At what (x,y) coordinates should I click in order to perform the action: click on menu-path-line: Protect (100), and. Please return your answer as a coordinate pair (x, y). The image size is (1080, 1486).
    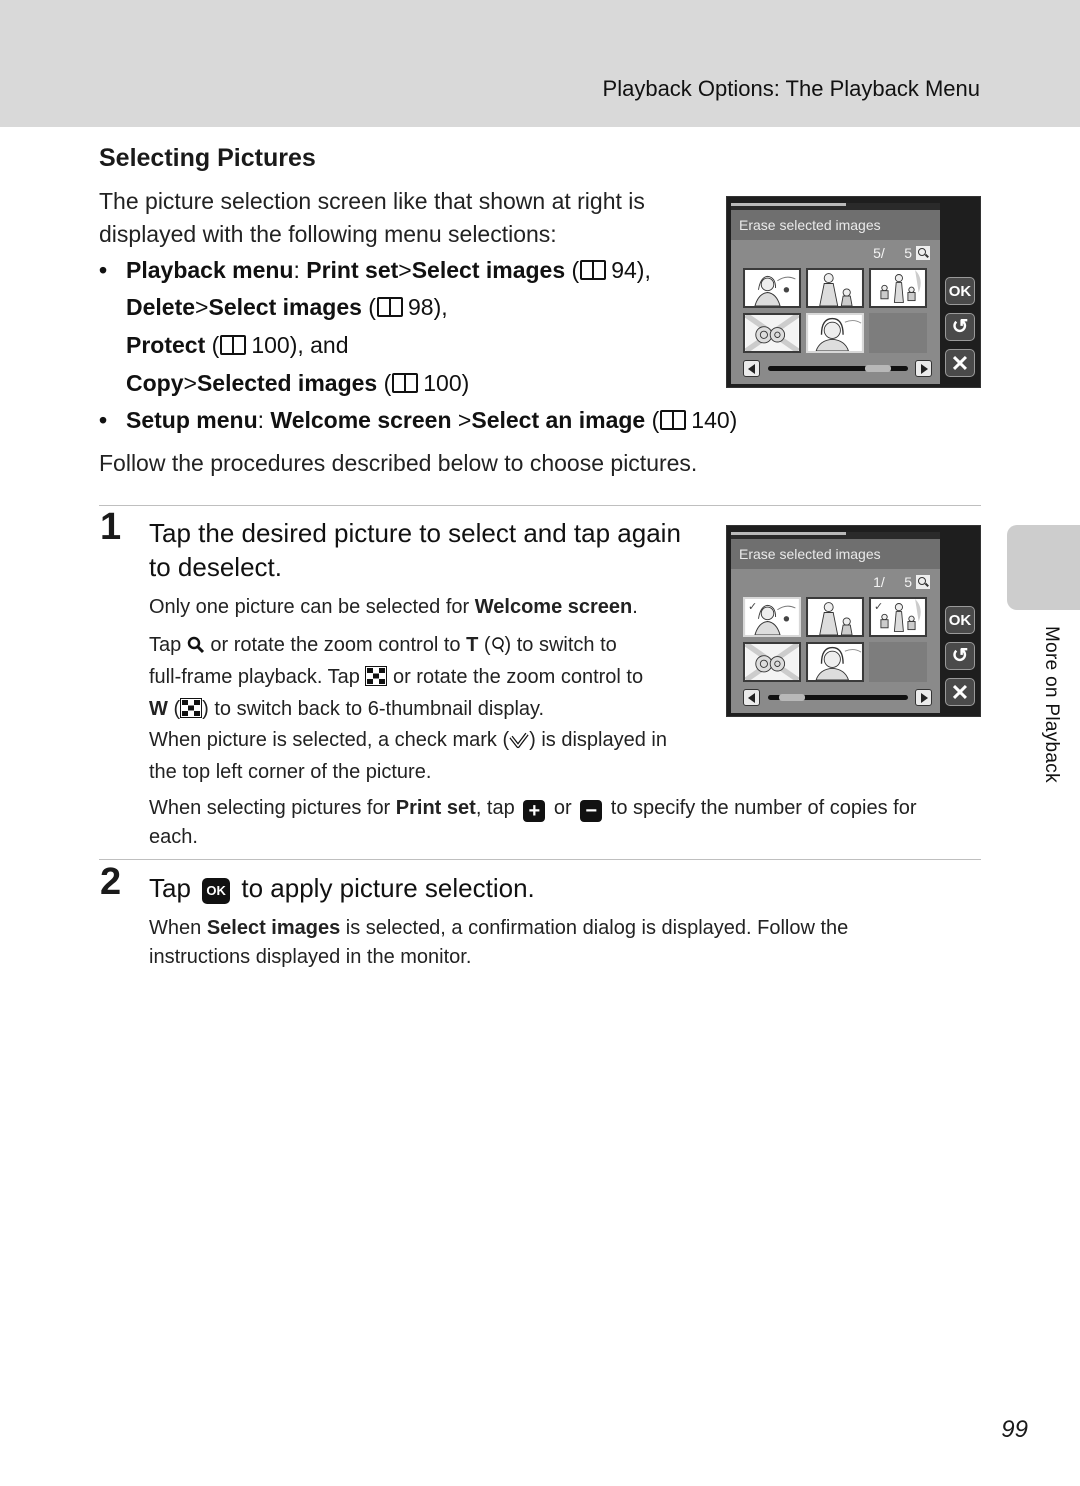
    Looking at the image, I should click on (237, 345).